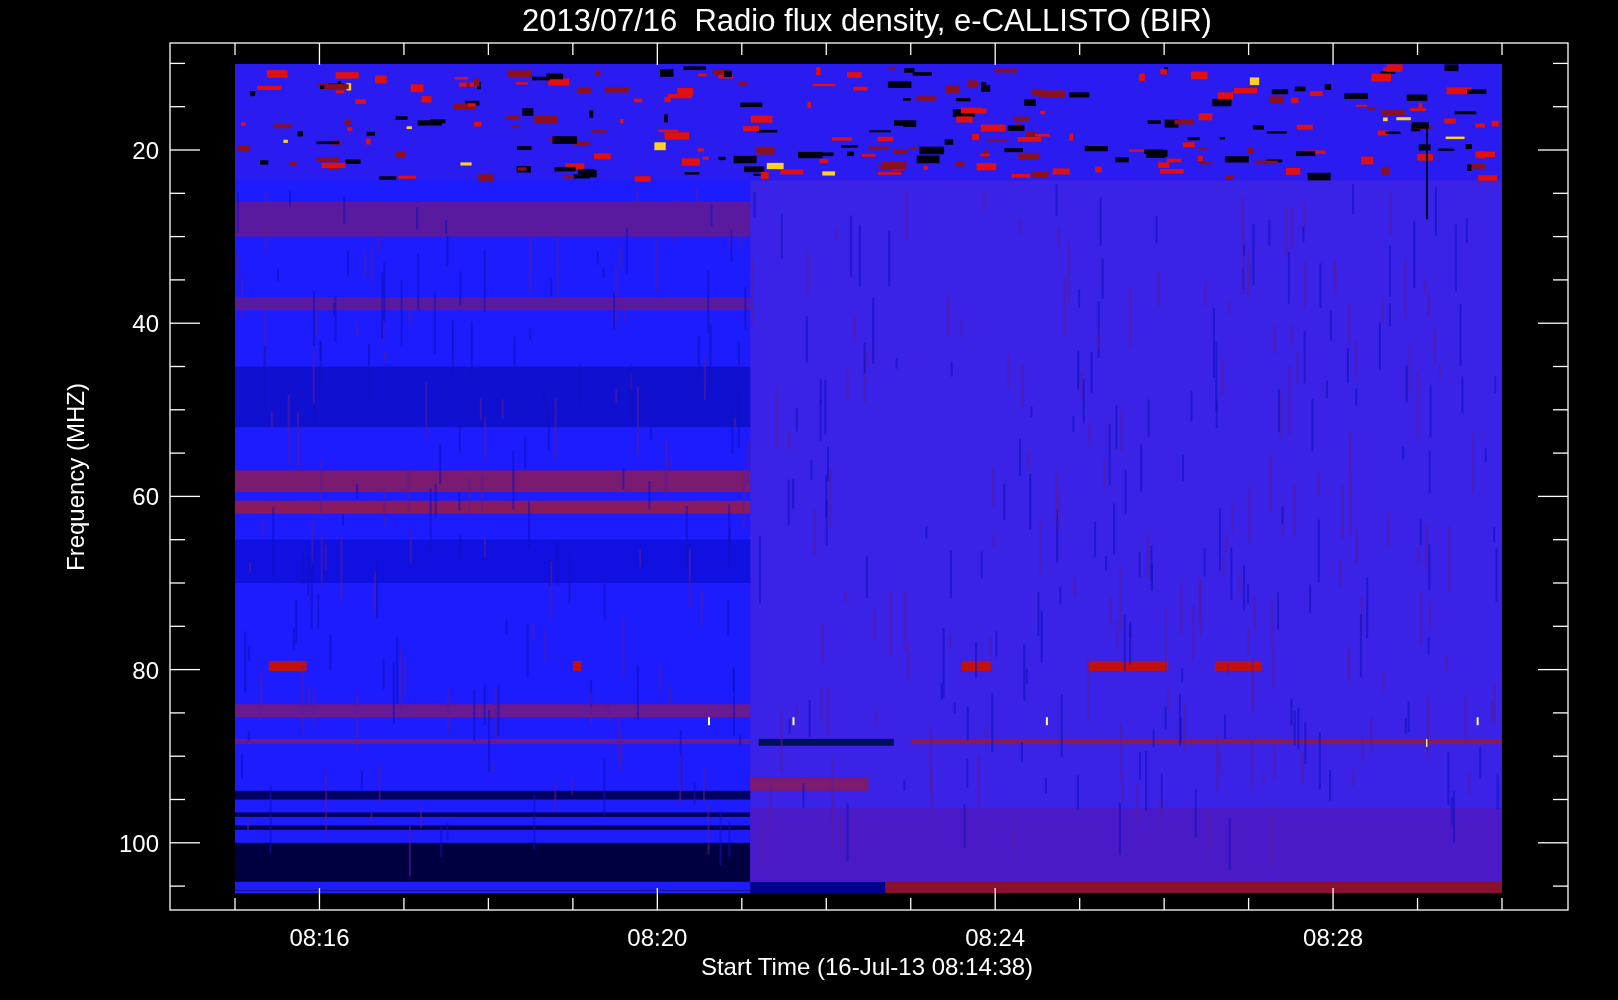  I want to click on y-tick-label: 40, so click(145, 324).